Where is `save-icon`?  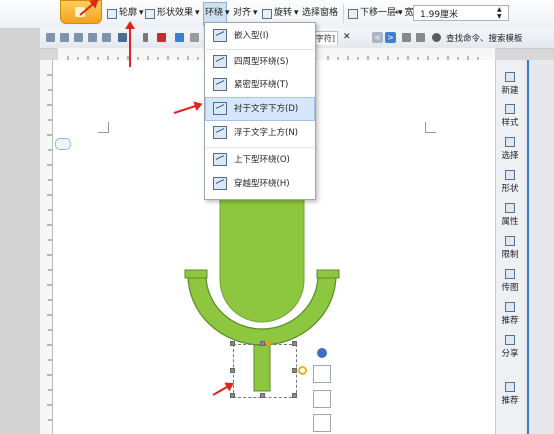
save-icon is located at coordinates (64, 37).